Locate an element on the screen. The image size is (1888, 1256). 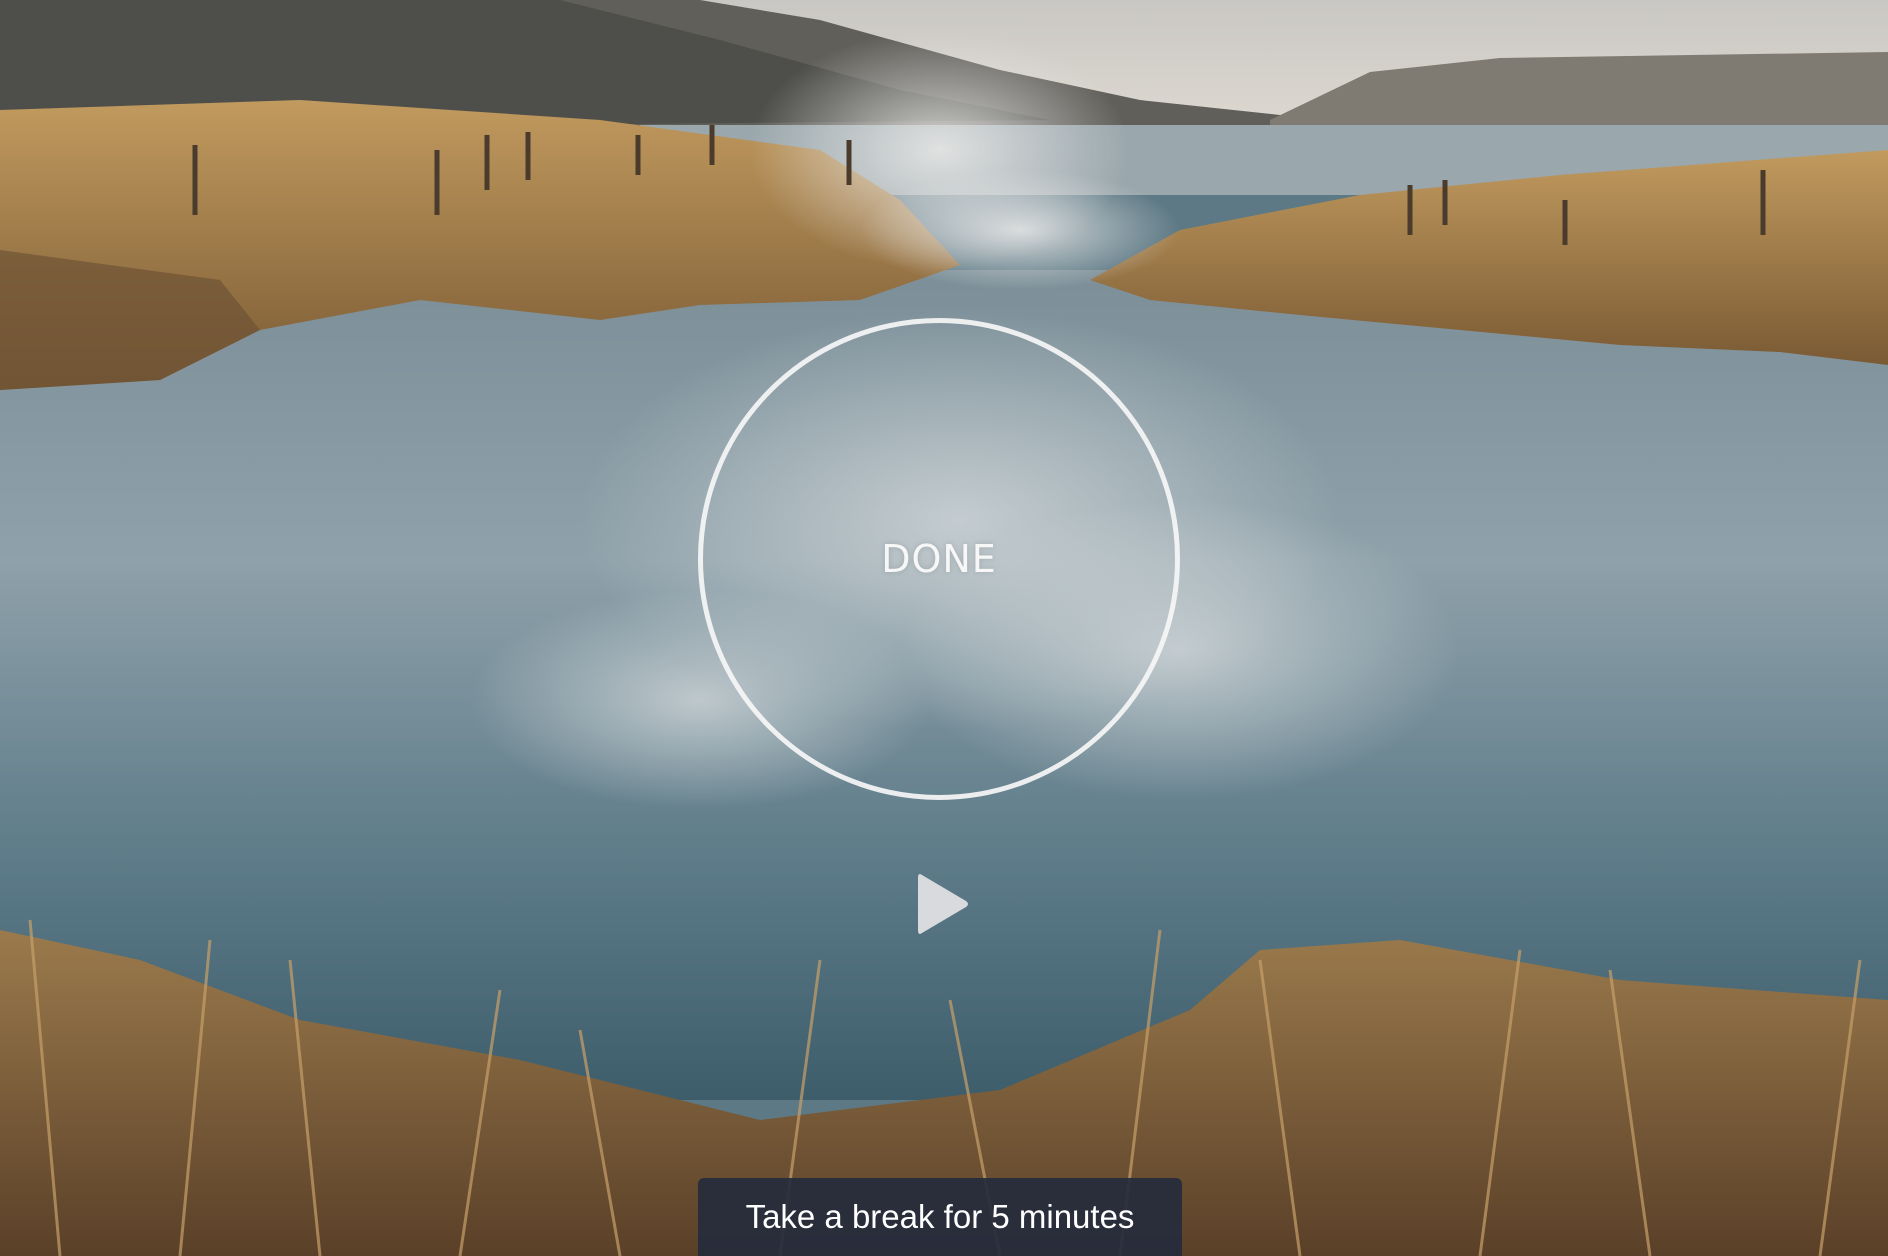
play-button is located at coordinates (943, 904).